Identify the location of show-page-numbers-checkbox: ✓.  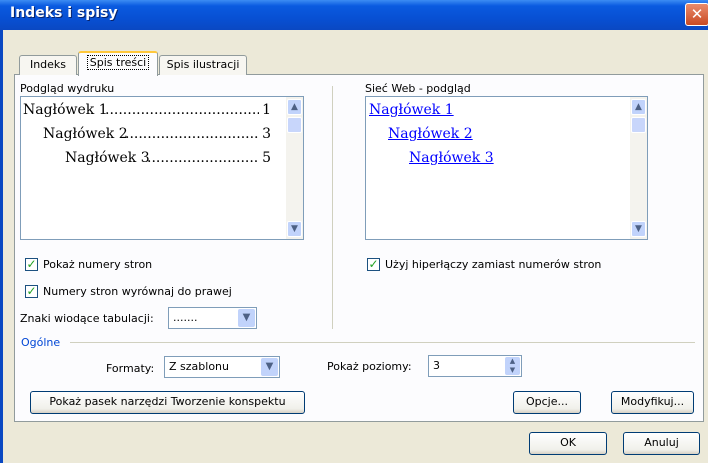
(31, 264).